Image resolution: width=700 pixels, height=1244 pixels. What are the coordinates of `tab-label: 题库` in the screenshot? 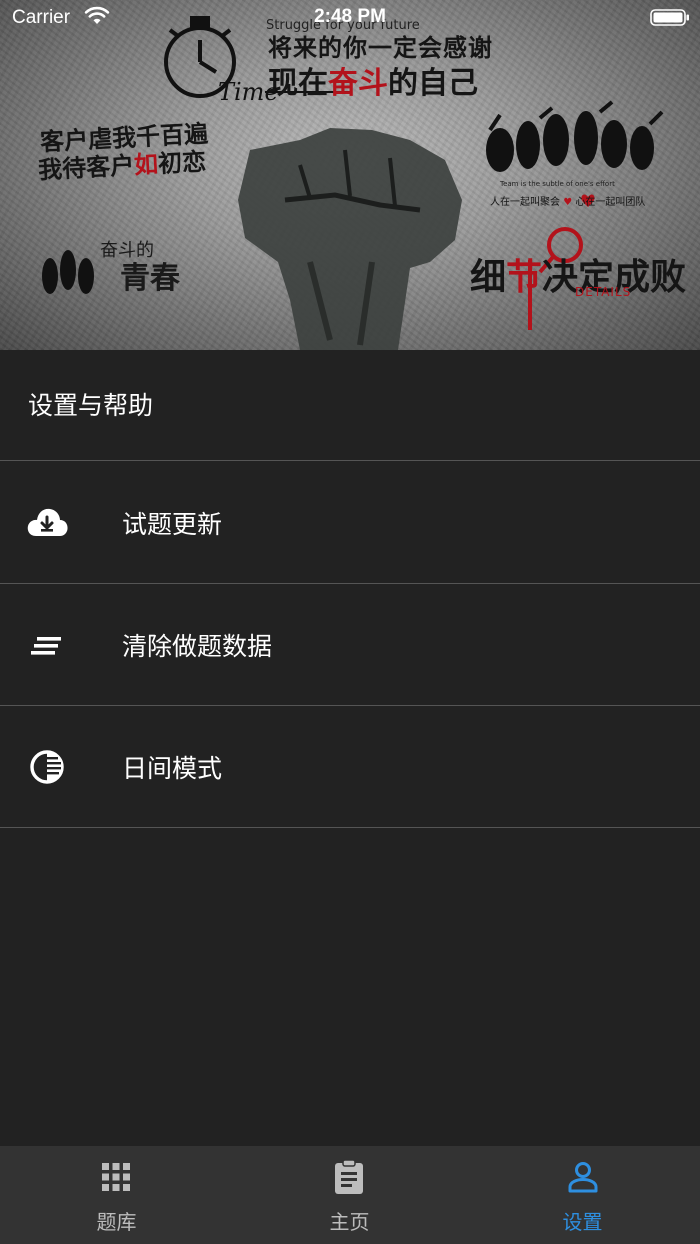 It's located at (116, 1222).